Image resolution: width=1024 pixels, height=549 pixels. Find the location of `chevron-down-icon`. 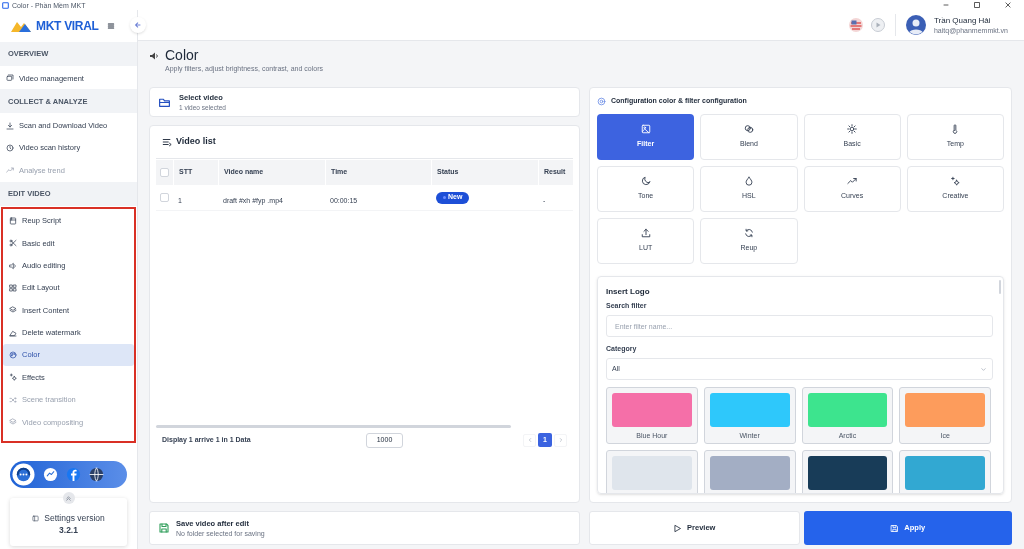

chevron-down-icon is located at coordinates (983, 369).